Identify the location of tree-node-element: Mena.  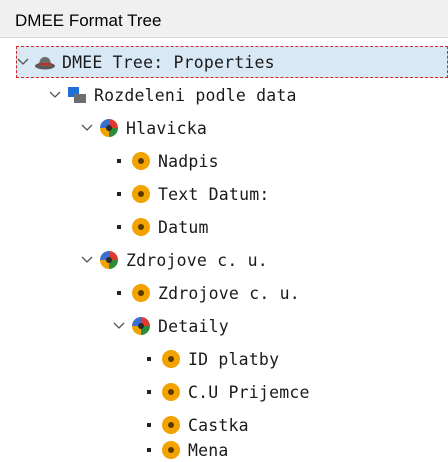
(185, 450).